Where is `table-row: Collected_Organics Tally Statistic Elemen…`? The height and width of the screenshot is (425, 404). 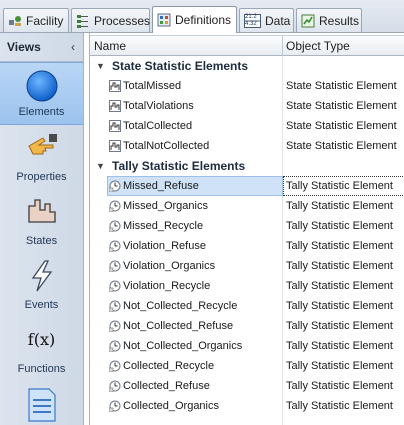 table-row: Collected_Organics Tally Statistic Elemen… is located at coordinates (247, 406).